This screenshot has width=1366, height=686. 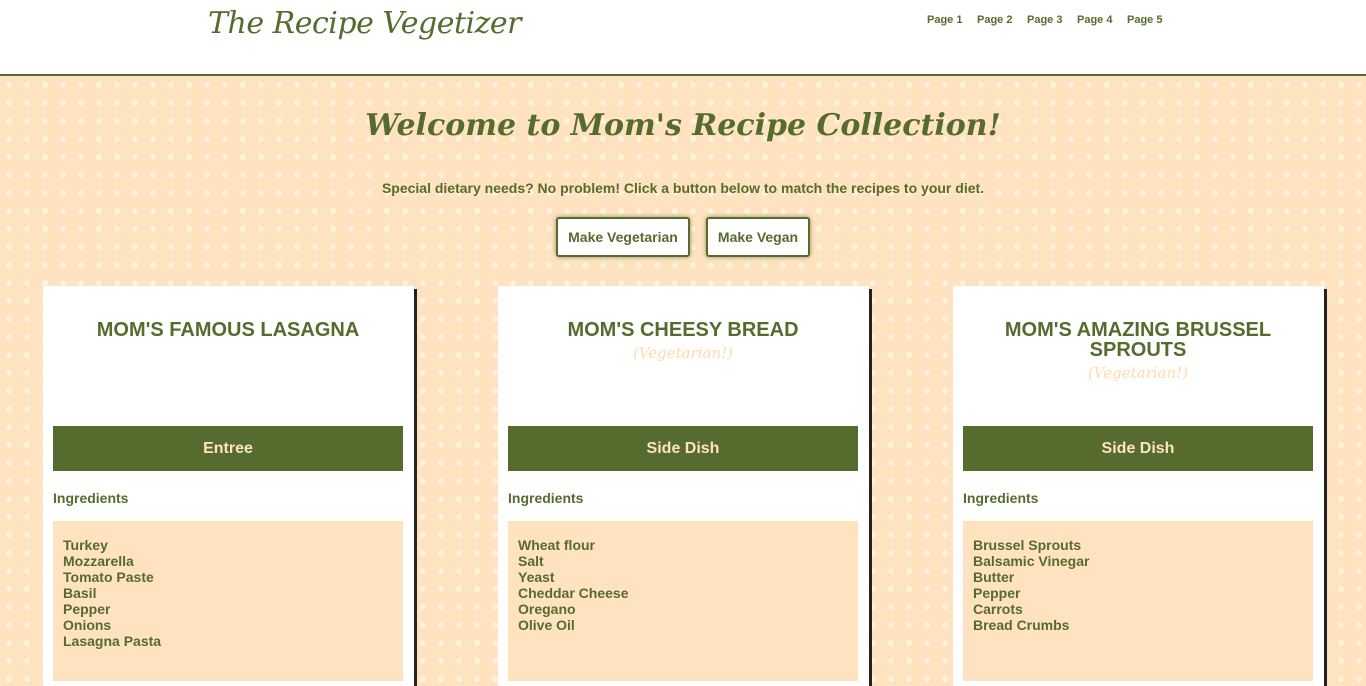 What do you see at coordinates (952, 20) in the screenshot?
I see `nav-page-1: Page 1` at bounding box center [952, 20].